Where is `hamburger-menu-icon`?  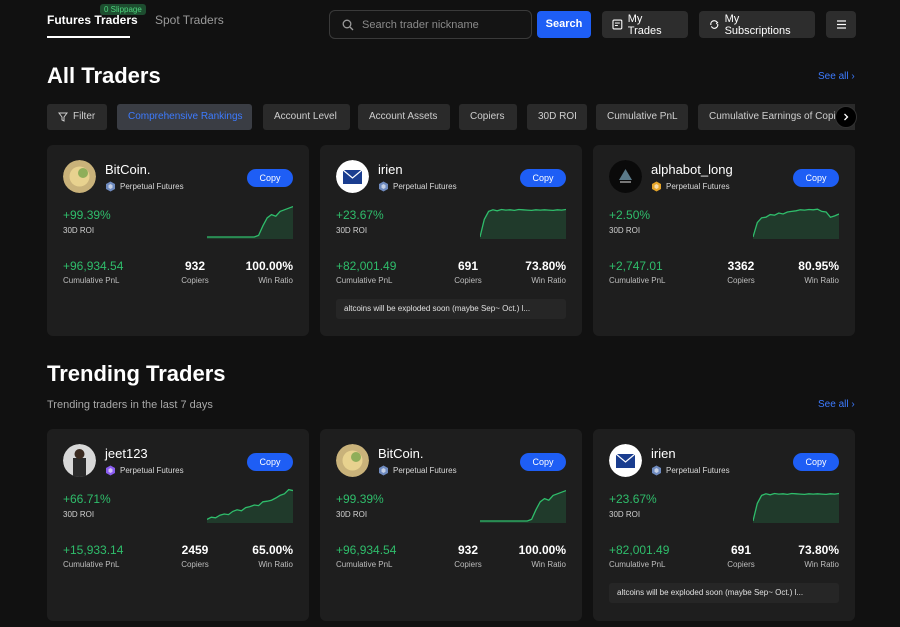
hamburger-menu-icon is located at coordinates (841, 24).